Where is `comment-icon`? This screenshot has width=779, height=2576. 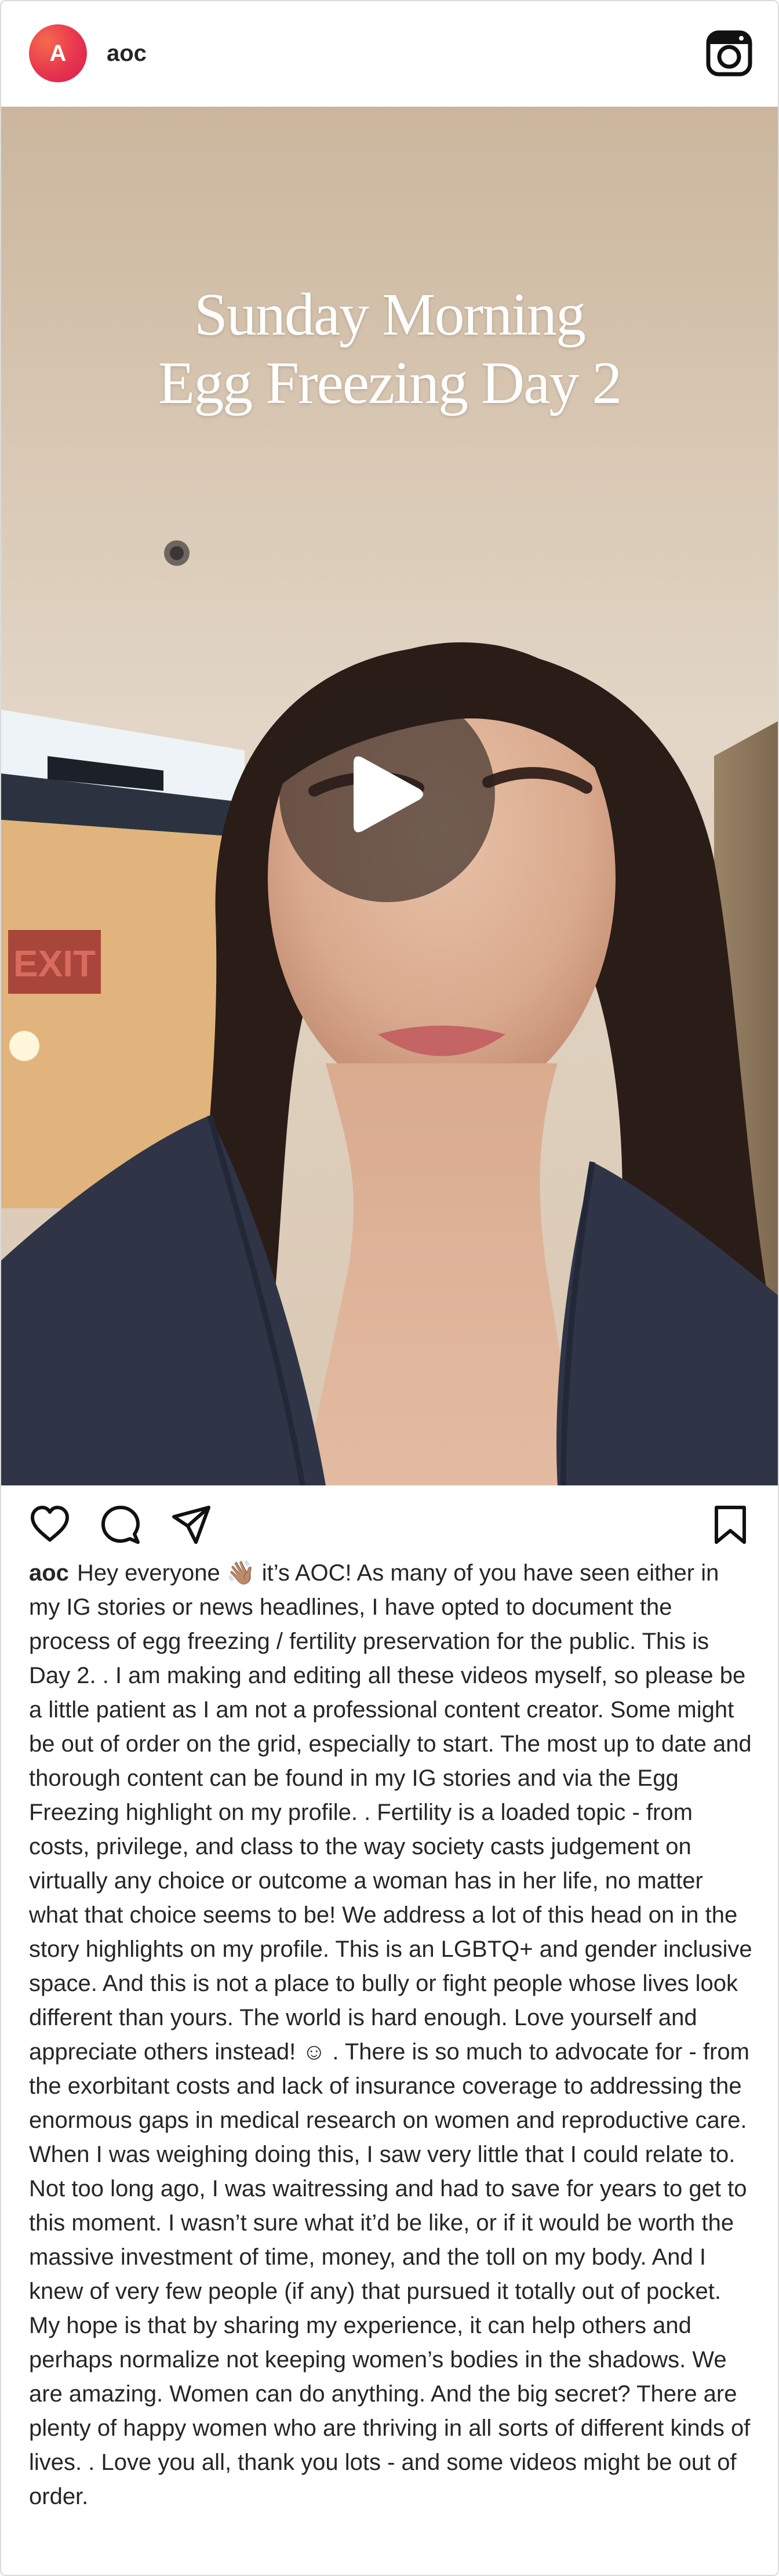 comment-icon is located at coordinates (120, 1525).